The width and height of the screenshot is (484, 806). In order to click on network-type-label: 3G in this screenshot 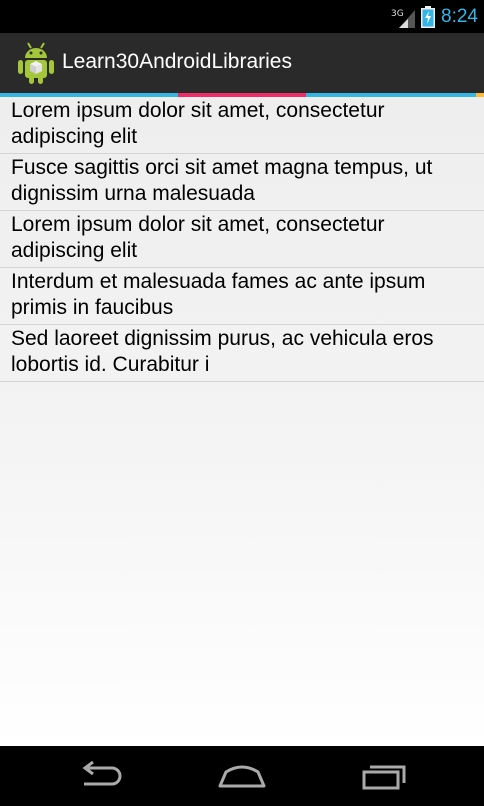, I will do `click(397, 13)`.